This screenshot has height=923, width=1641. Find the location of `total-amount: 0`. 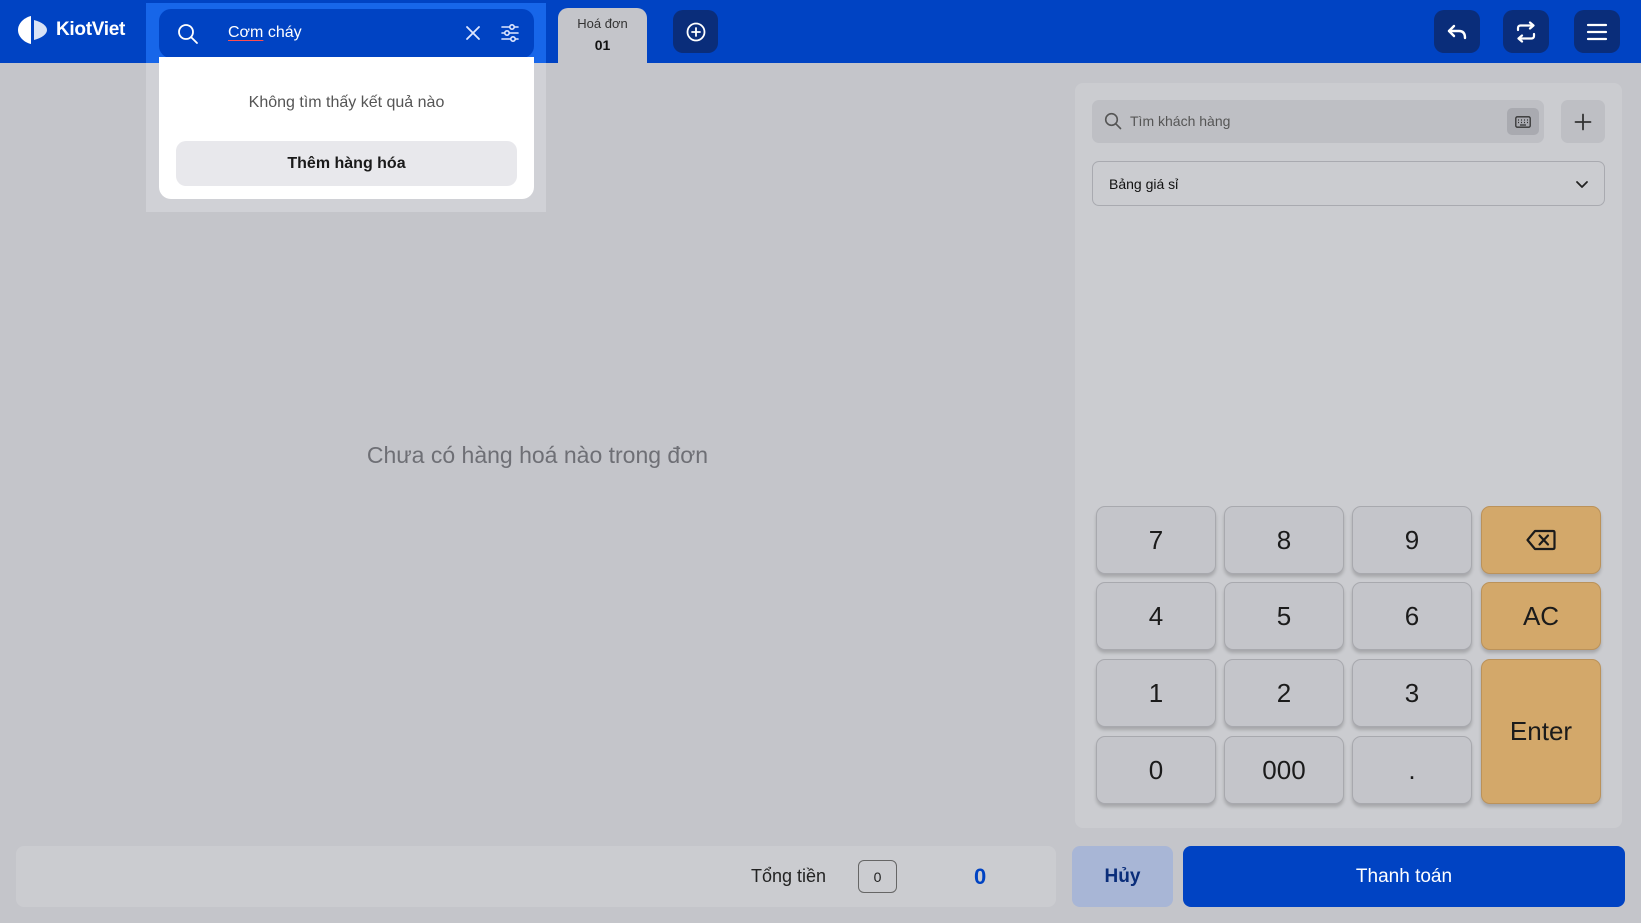

total-amount: 0 is located at coordinates (980, 876).